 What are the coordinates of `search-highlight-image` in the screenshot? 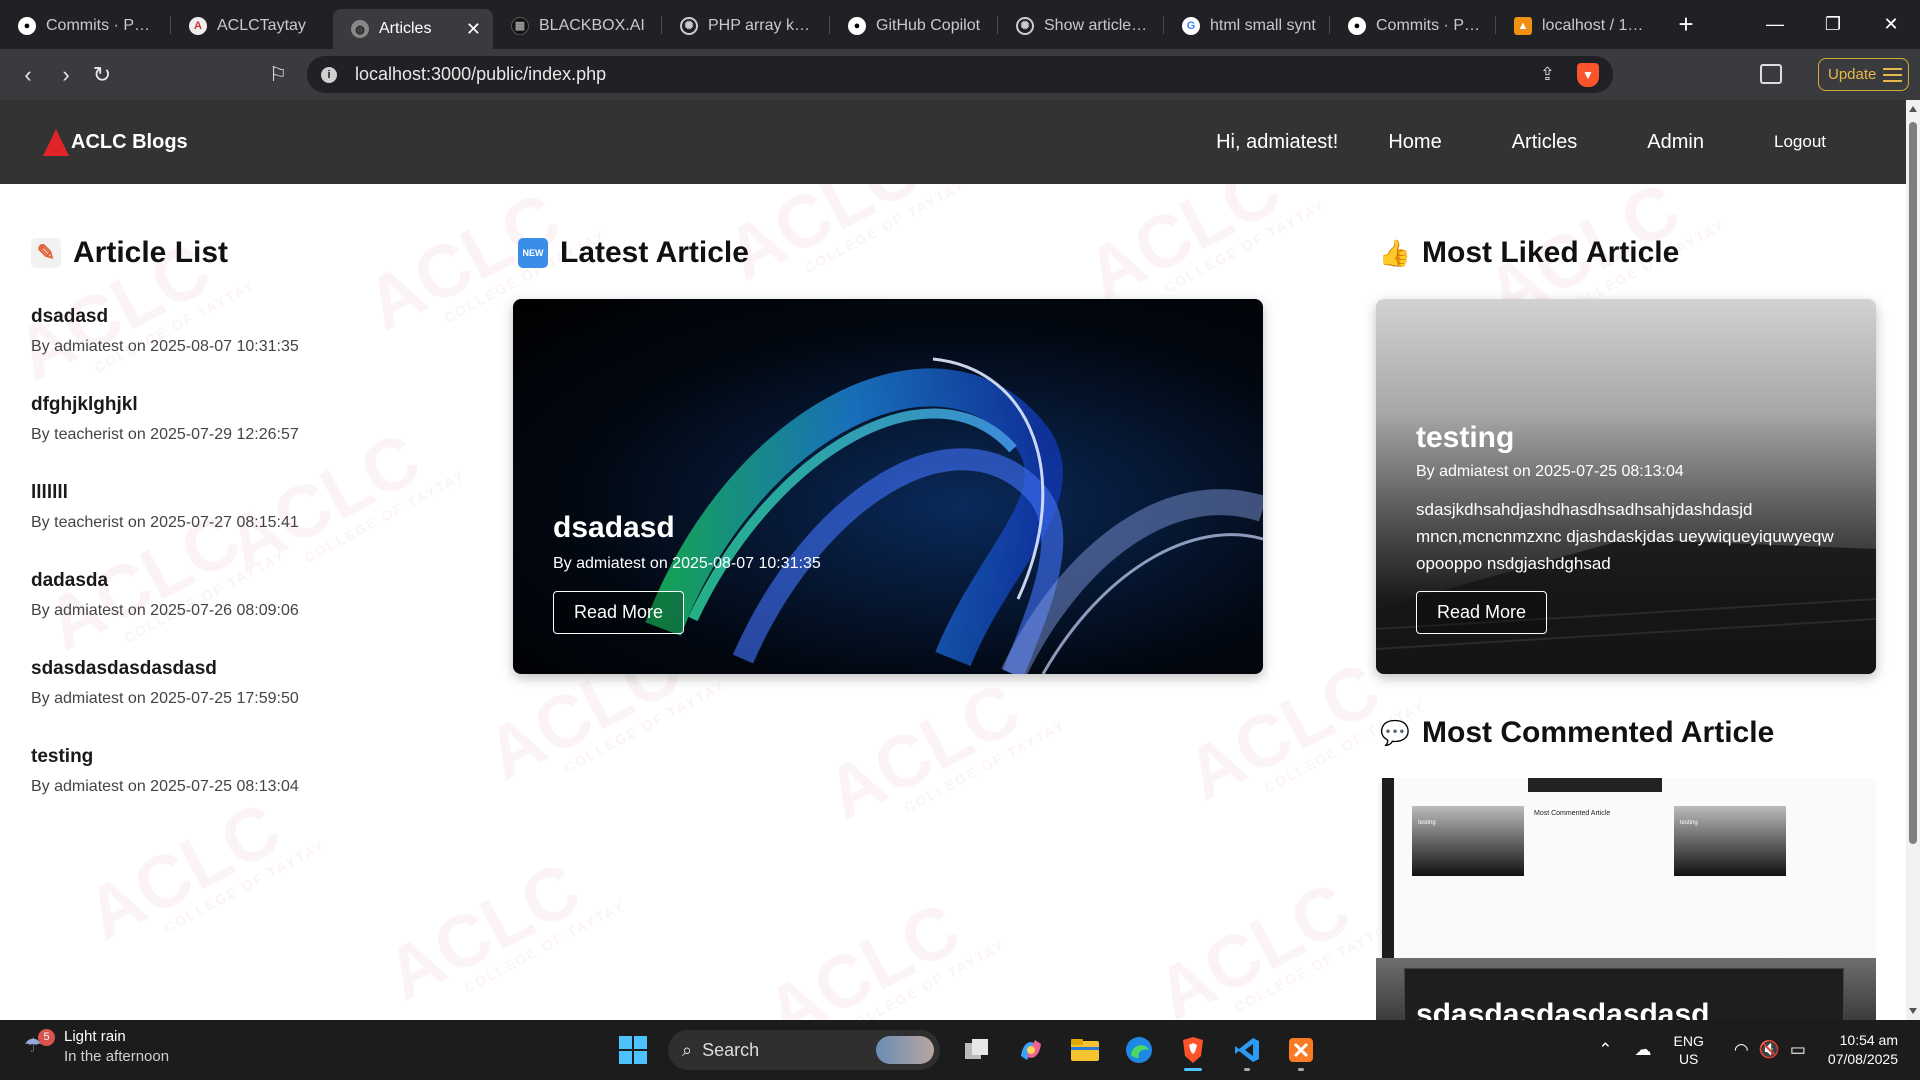 It's located at (905, 1050).